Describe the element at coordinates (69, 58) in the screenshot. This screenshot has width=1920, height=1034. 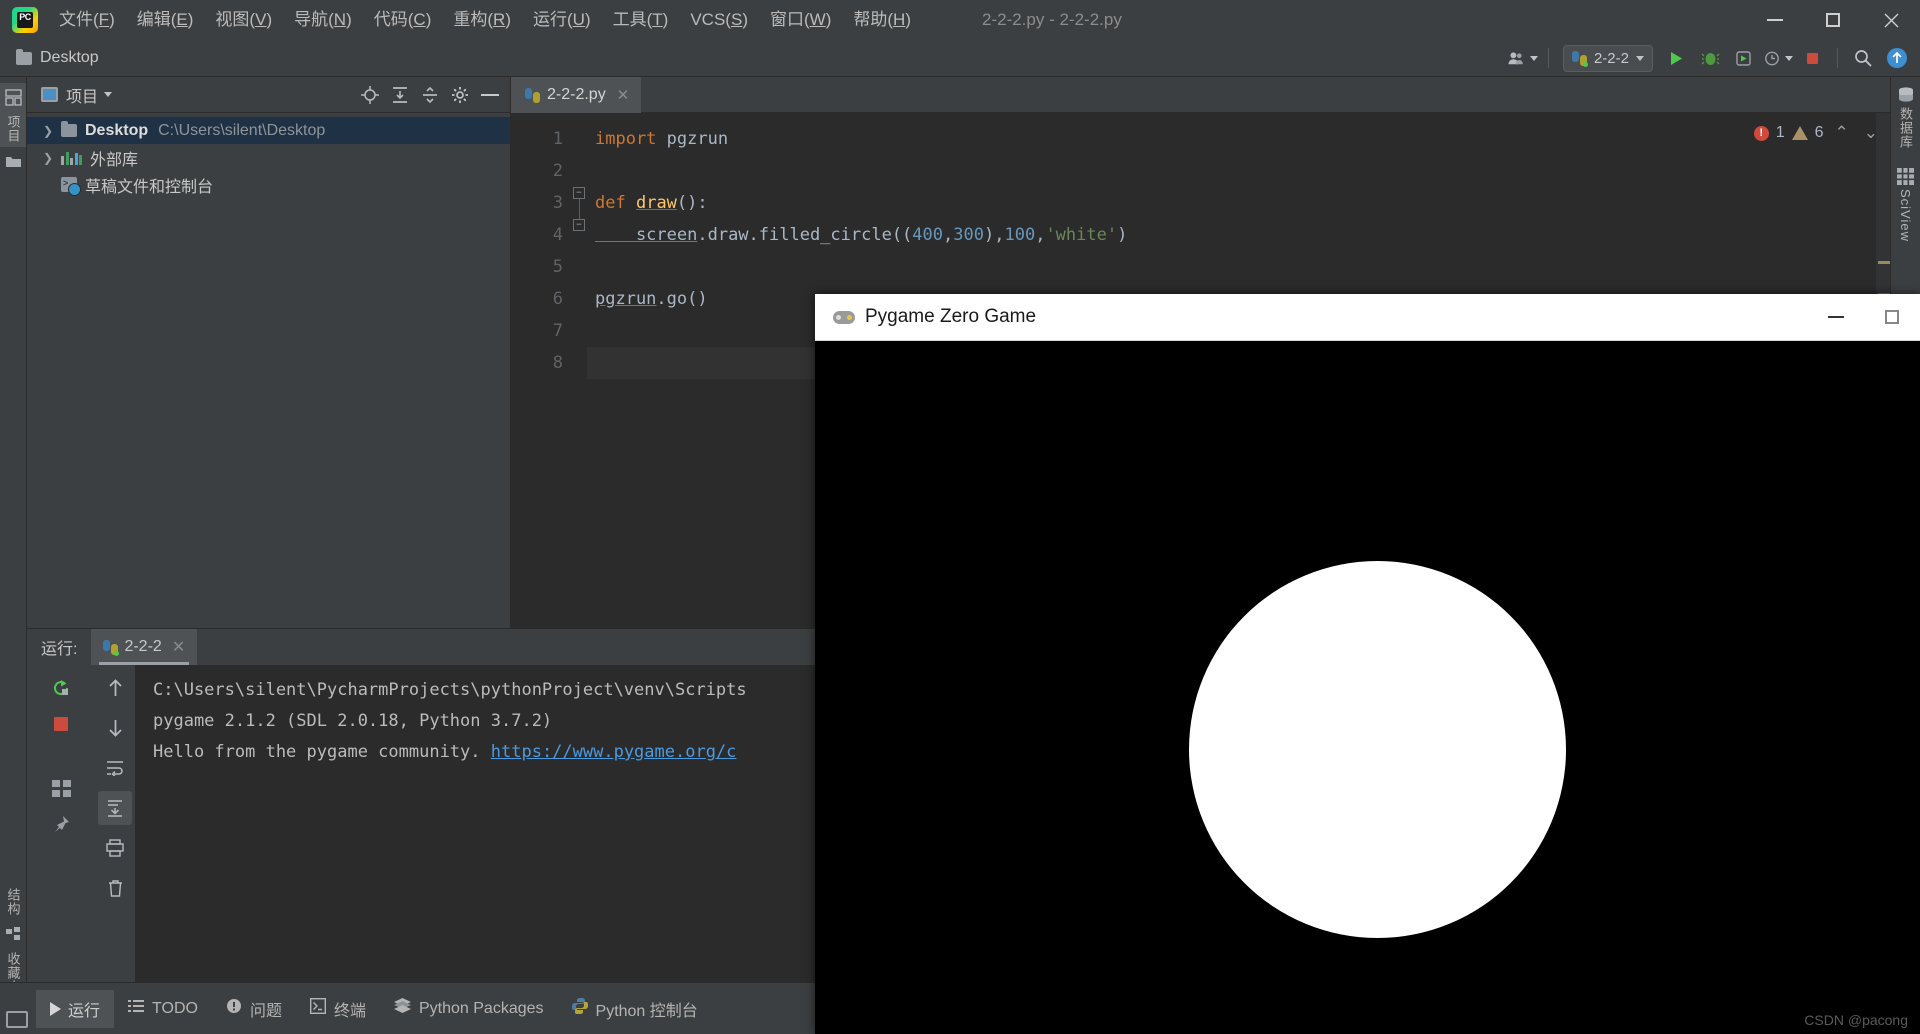
I see `breadcrumb: Desktop` at that location.